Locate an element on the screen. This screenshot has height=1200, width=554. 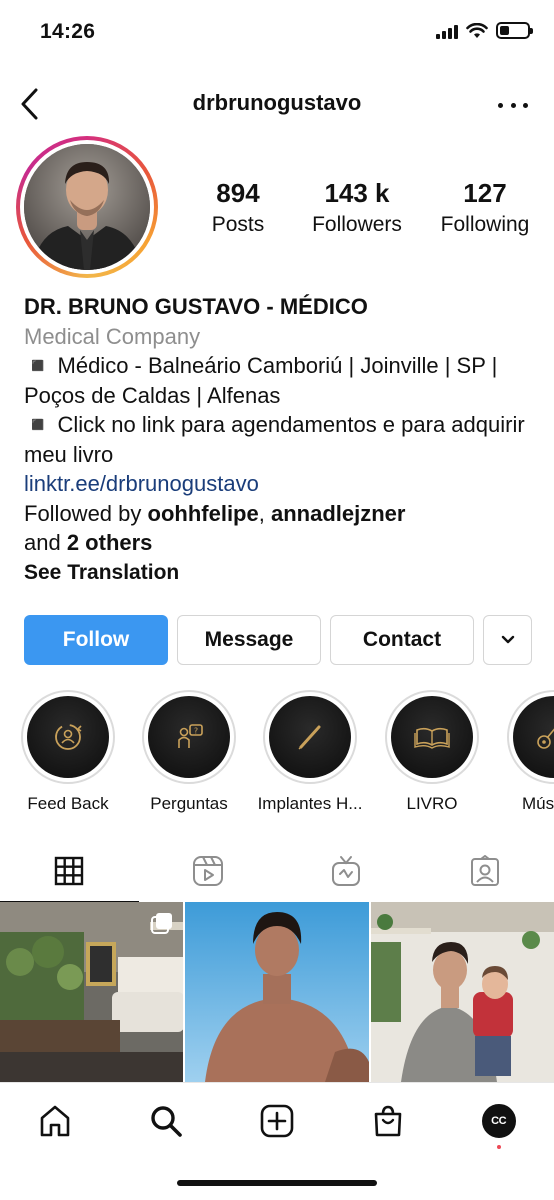
posts-stat: 894 Posts is located at coordinates (238, 207).